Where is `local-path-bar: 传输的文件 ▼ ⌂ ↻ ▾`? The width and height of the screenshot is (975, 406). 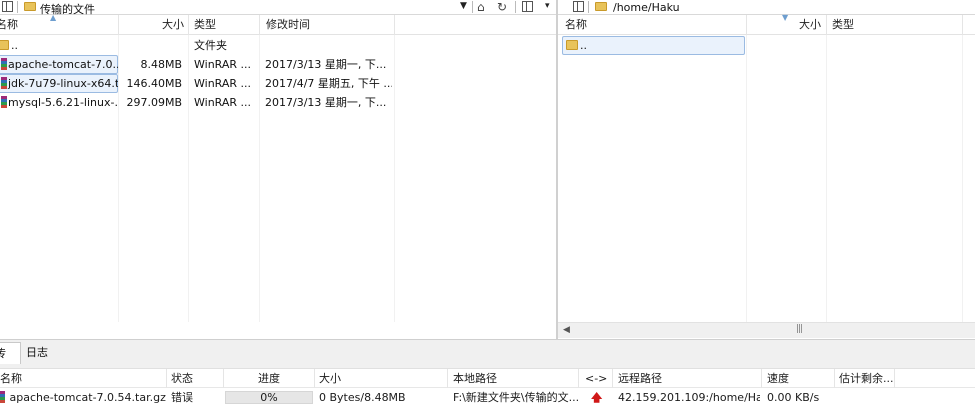 local-path-bar: 传输的文件 ▼ ⌂ ↻ ▾ is located at coordinates (278, 8).